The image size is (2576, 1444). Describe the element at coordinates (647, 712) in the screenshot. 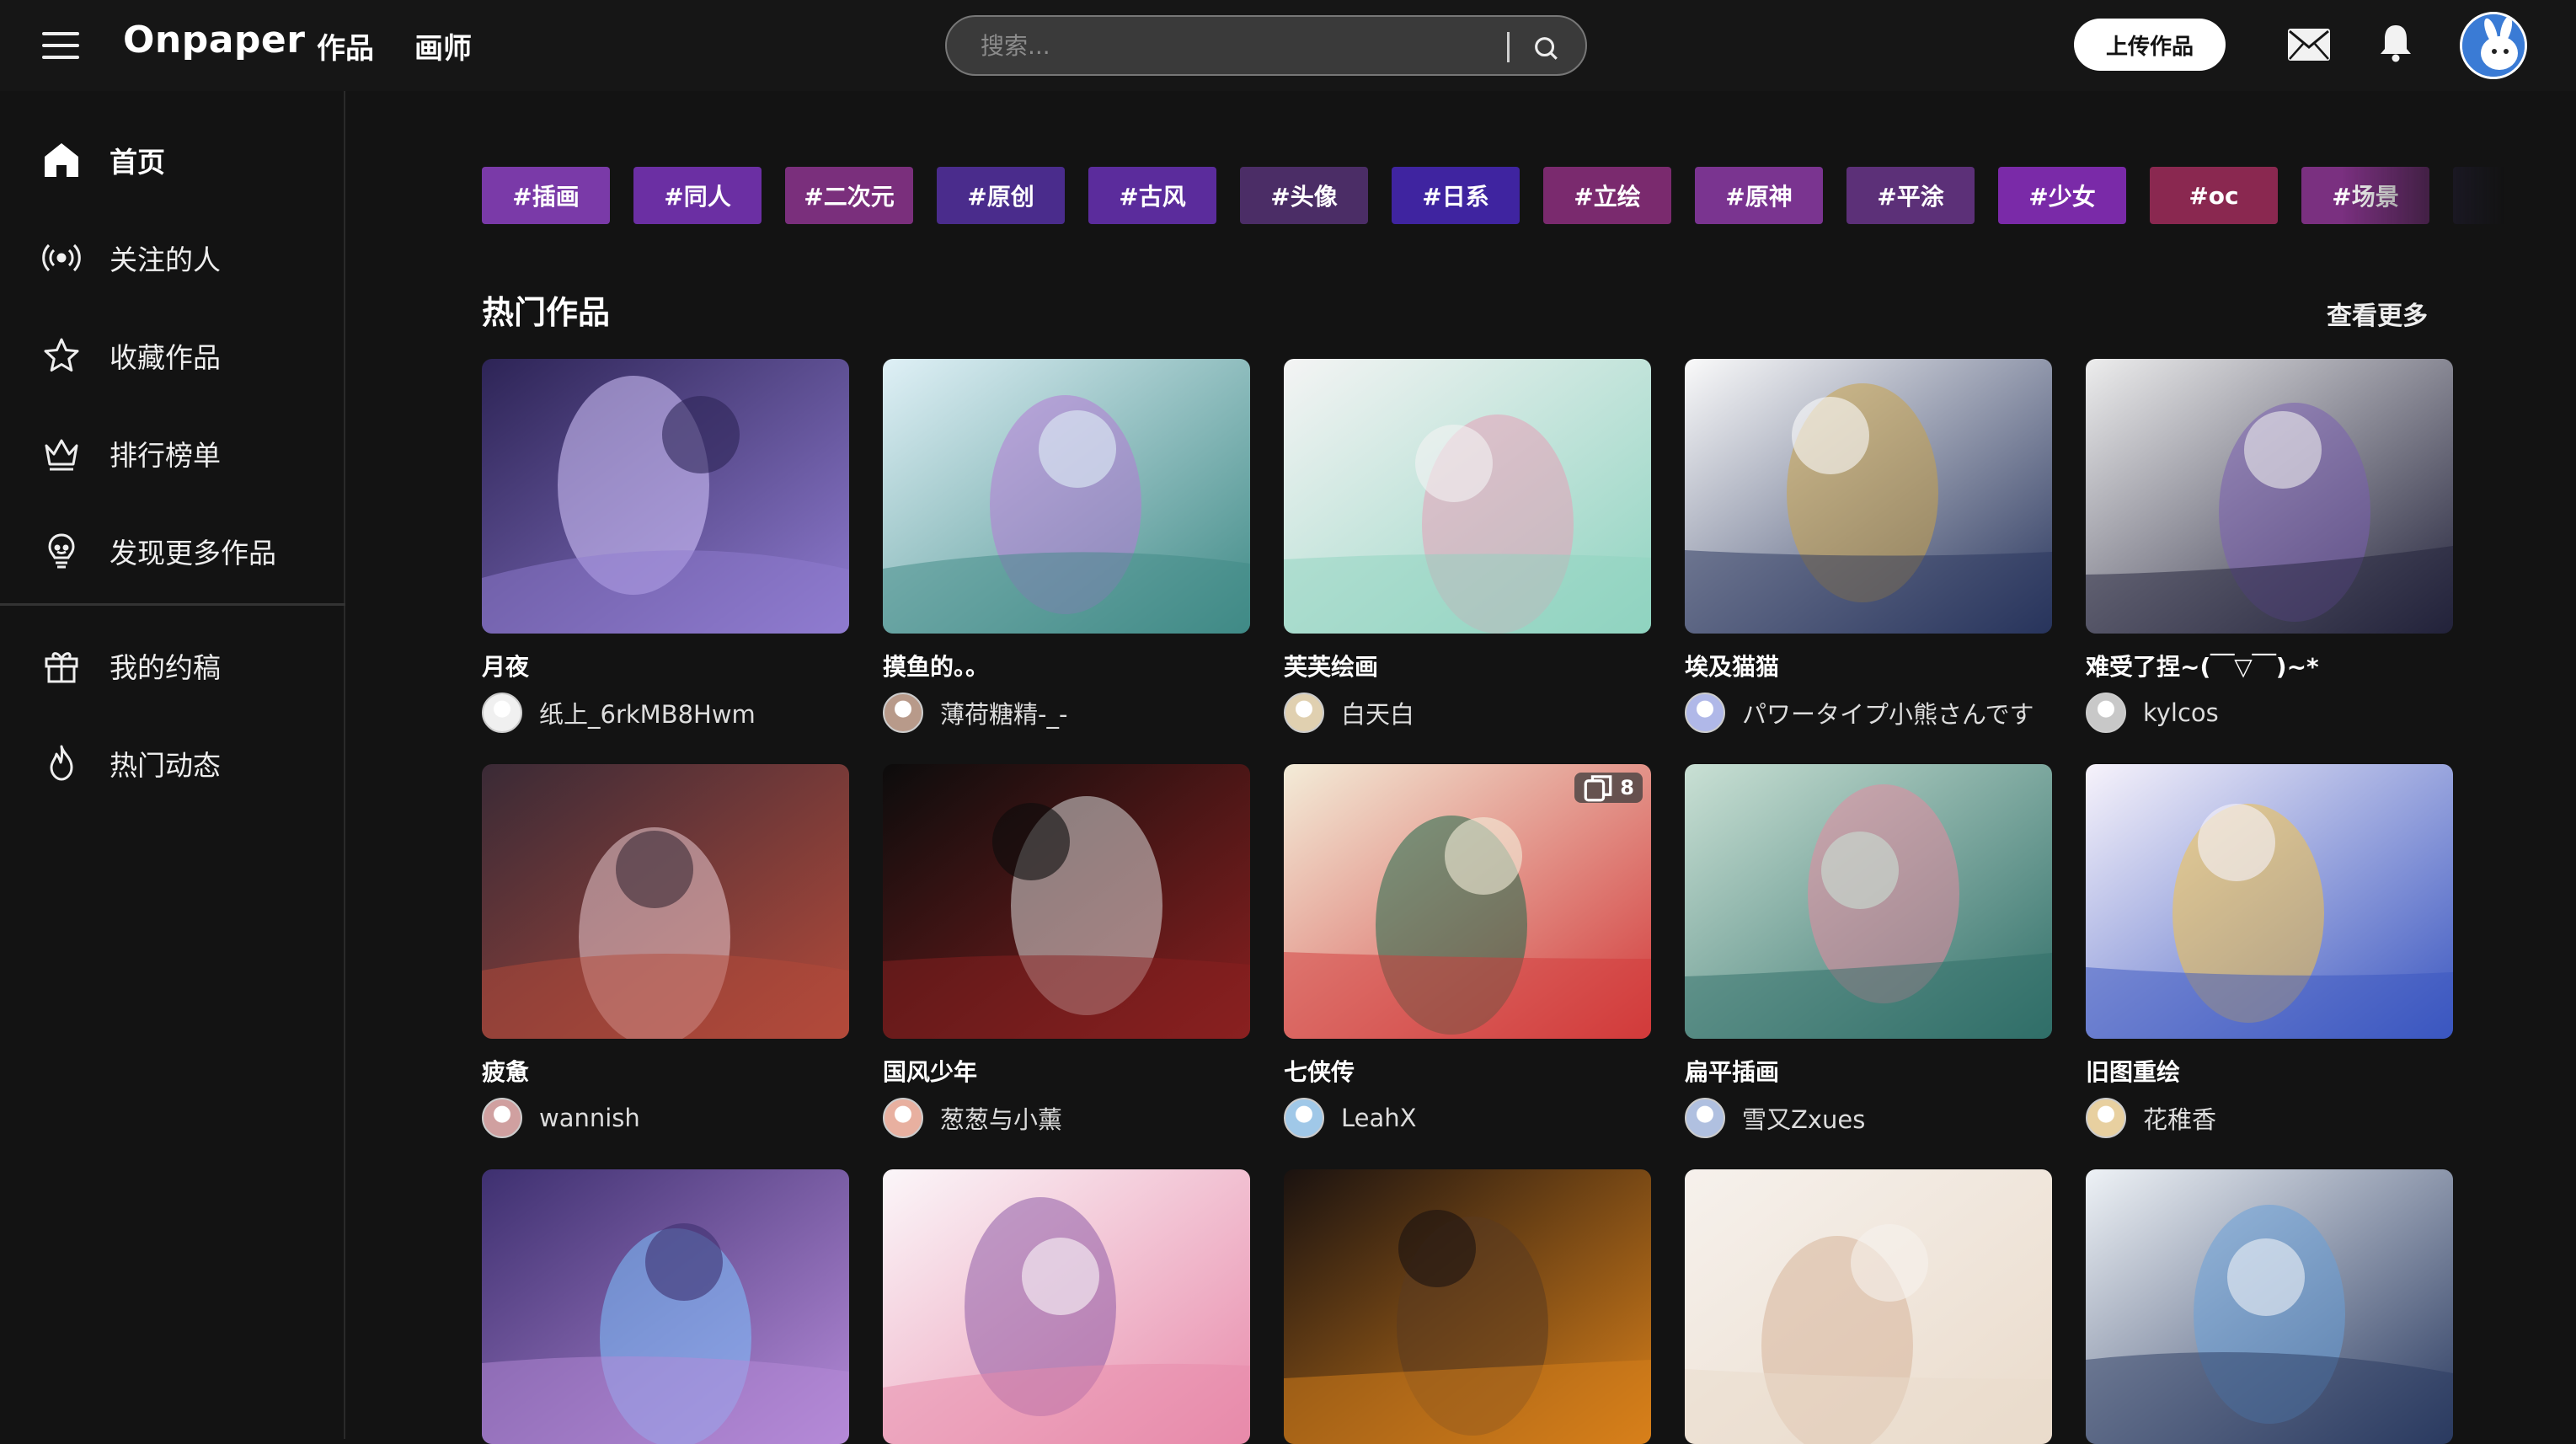

I see `author-name: 纸上_6rkMB8Hwm` at that location.